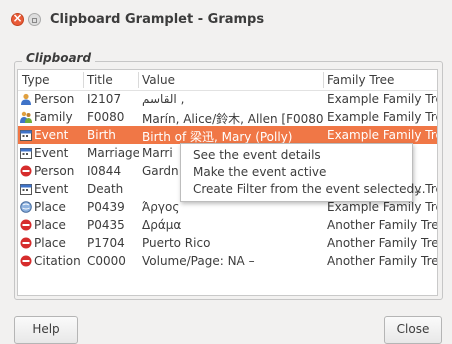 Image resolution: width=452 pixels, height=344 pixels. I want to click on row-title: F0080, so click(106, 117).